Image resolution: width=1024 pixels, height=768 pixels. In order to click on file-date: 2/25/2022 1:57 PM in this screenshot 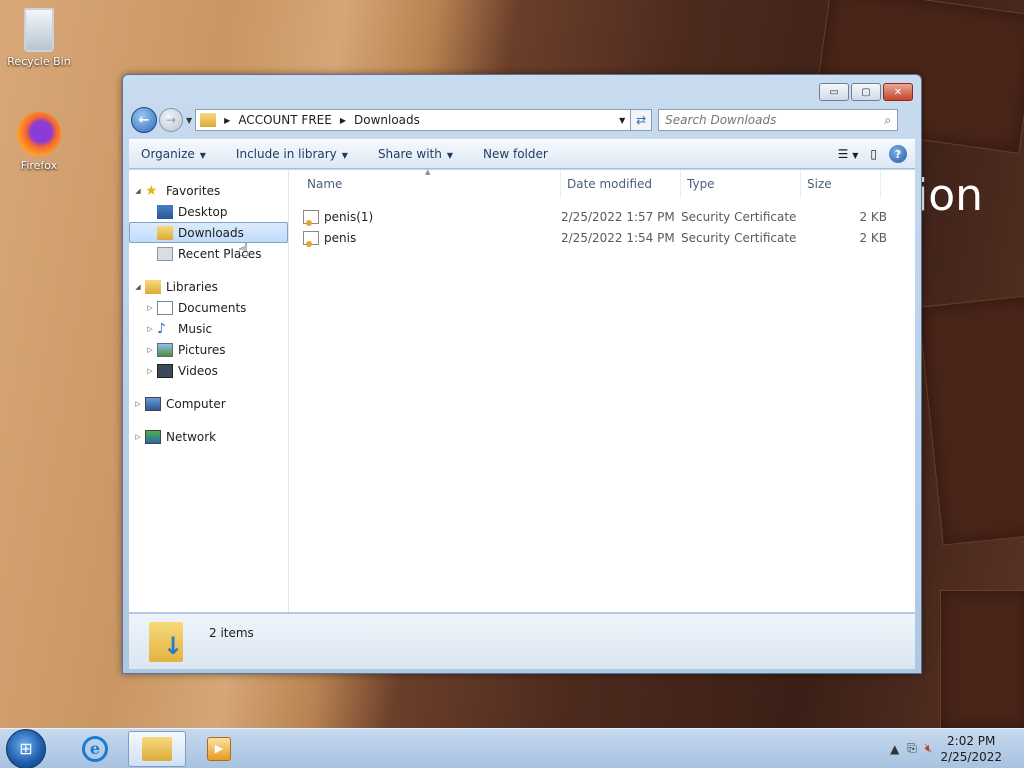, I will do `click(618, 216)`.